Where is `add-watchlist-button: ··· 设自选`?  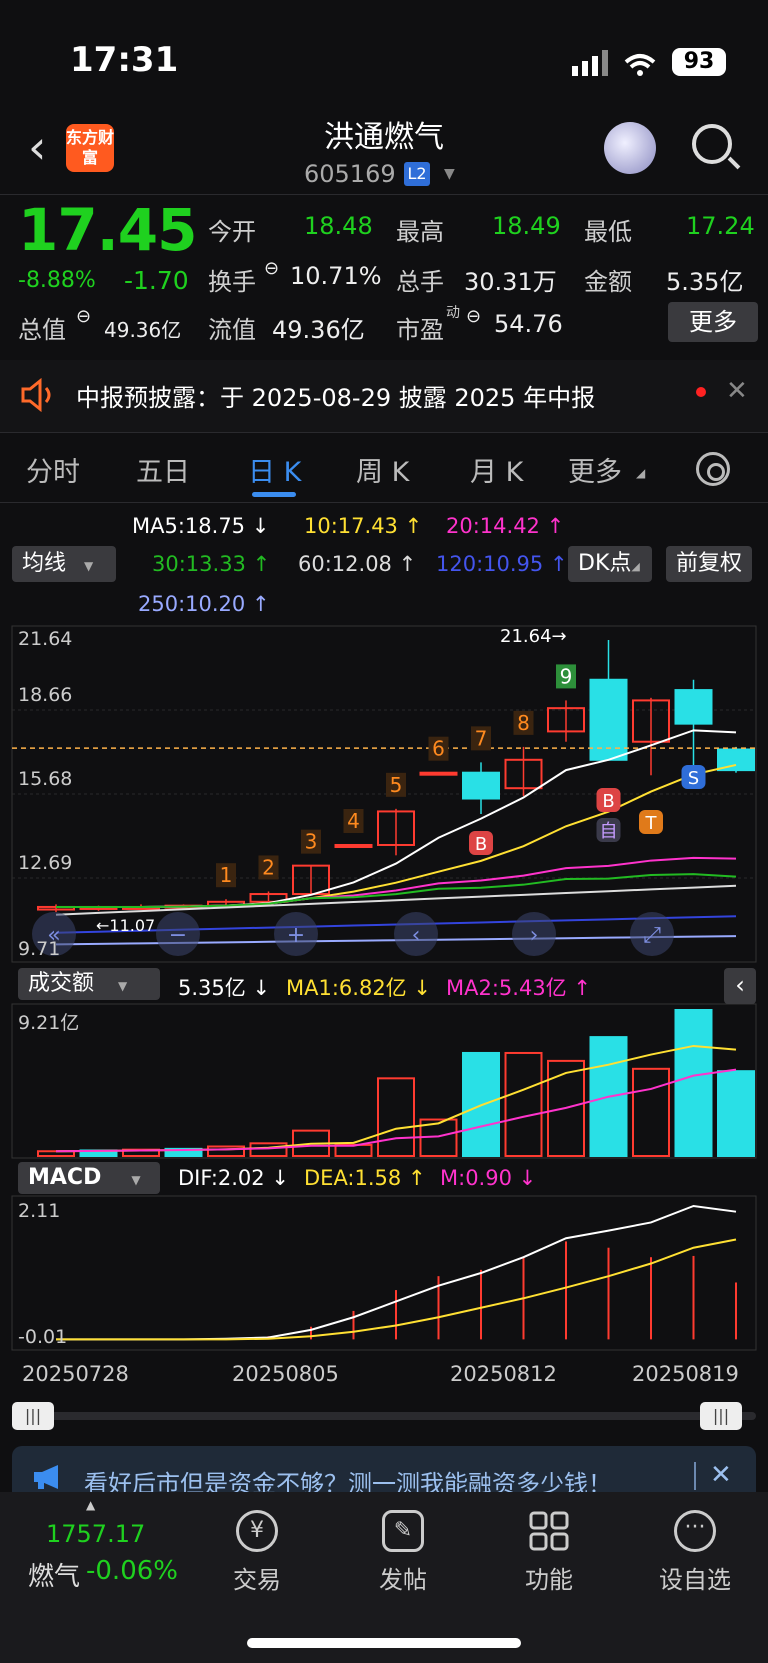
add-watchlist-button: ··· 设自选 is located at coordinates (695, 1552).